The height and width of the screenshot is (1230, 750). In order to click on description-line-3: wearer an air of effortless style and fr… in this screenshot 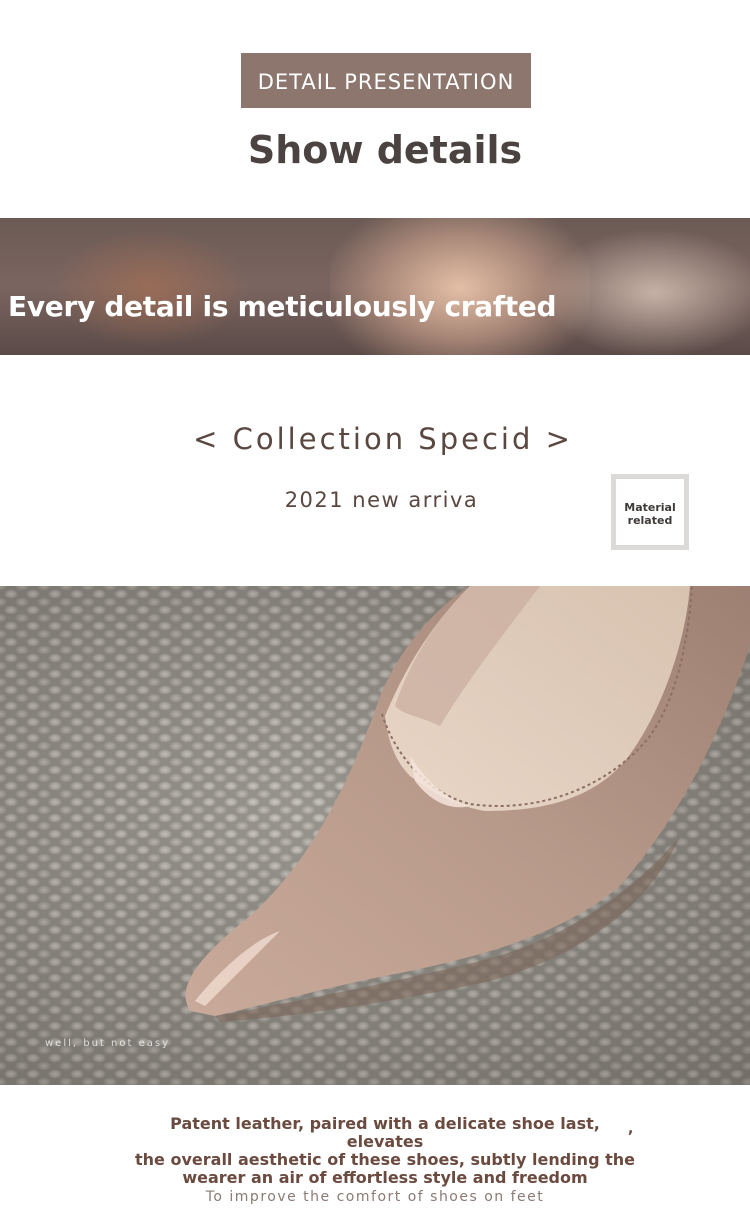, I will do `click(385, 1177)`.